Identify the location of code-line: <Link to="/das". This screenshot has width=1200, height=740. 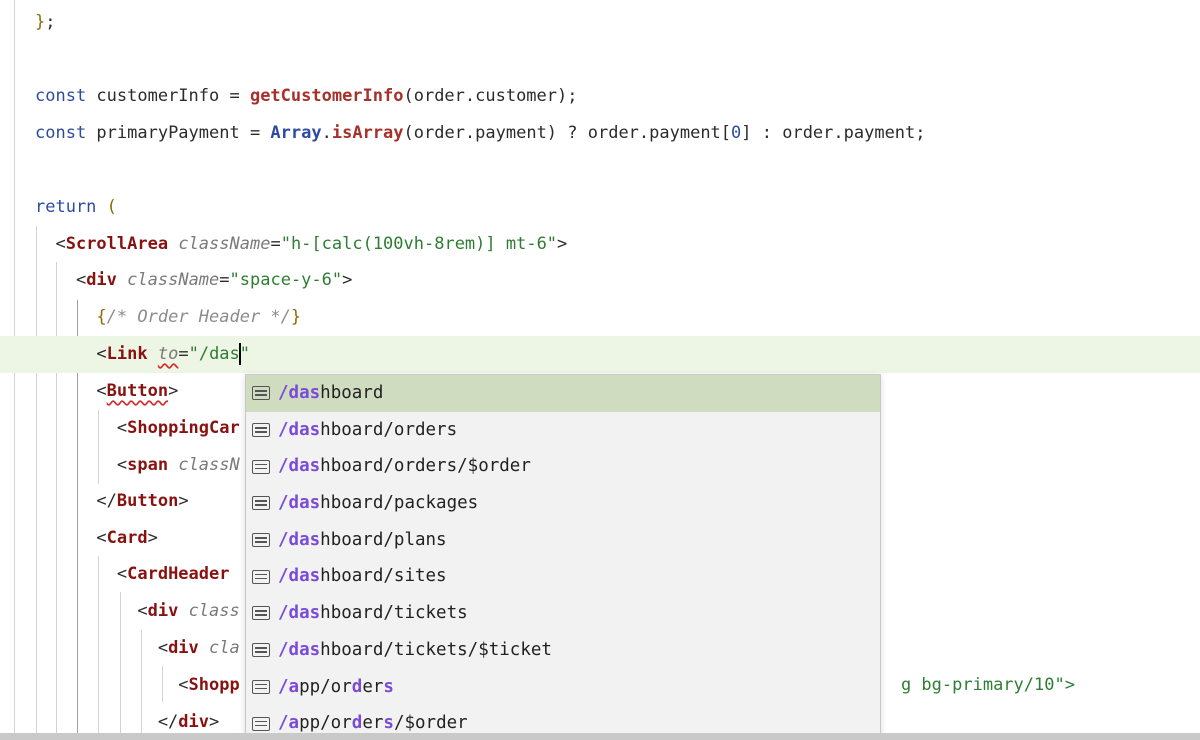
(600, 354).